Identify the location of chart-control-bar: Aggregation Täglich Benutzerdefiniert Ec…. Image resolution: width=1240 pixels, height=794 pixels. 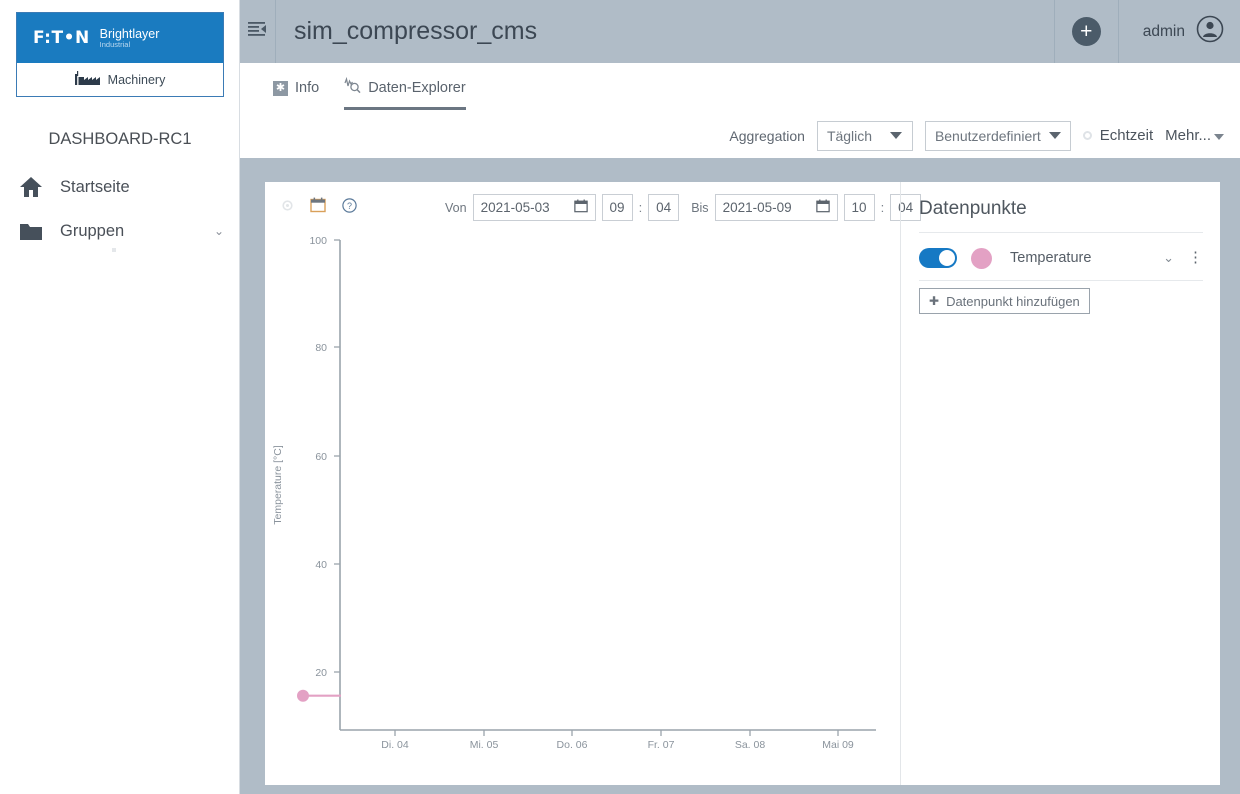
(740, 135).